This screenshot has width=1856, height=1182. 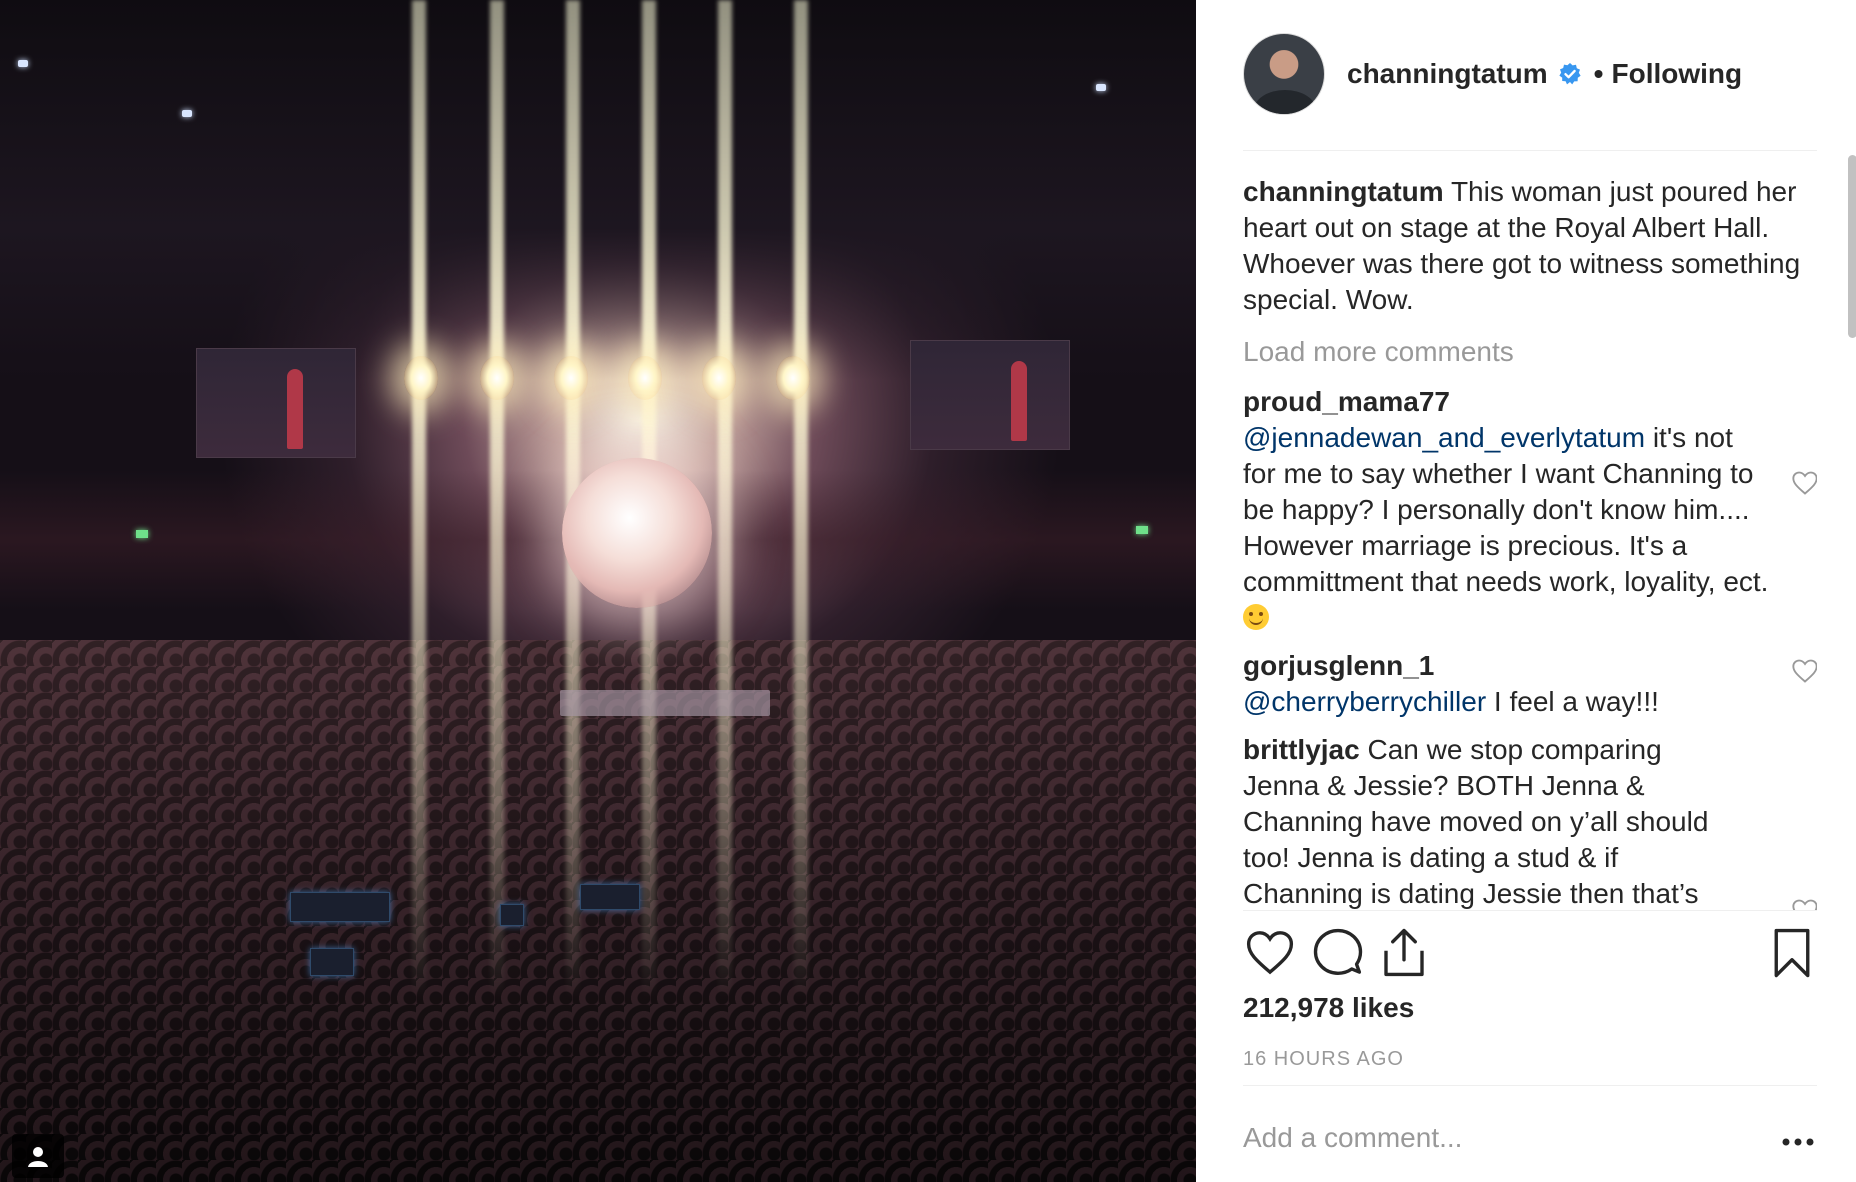 What do you see at coordinates (637, 533) in the screenshot?
I see `stage-projection` at bounding box center [637, 533].